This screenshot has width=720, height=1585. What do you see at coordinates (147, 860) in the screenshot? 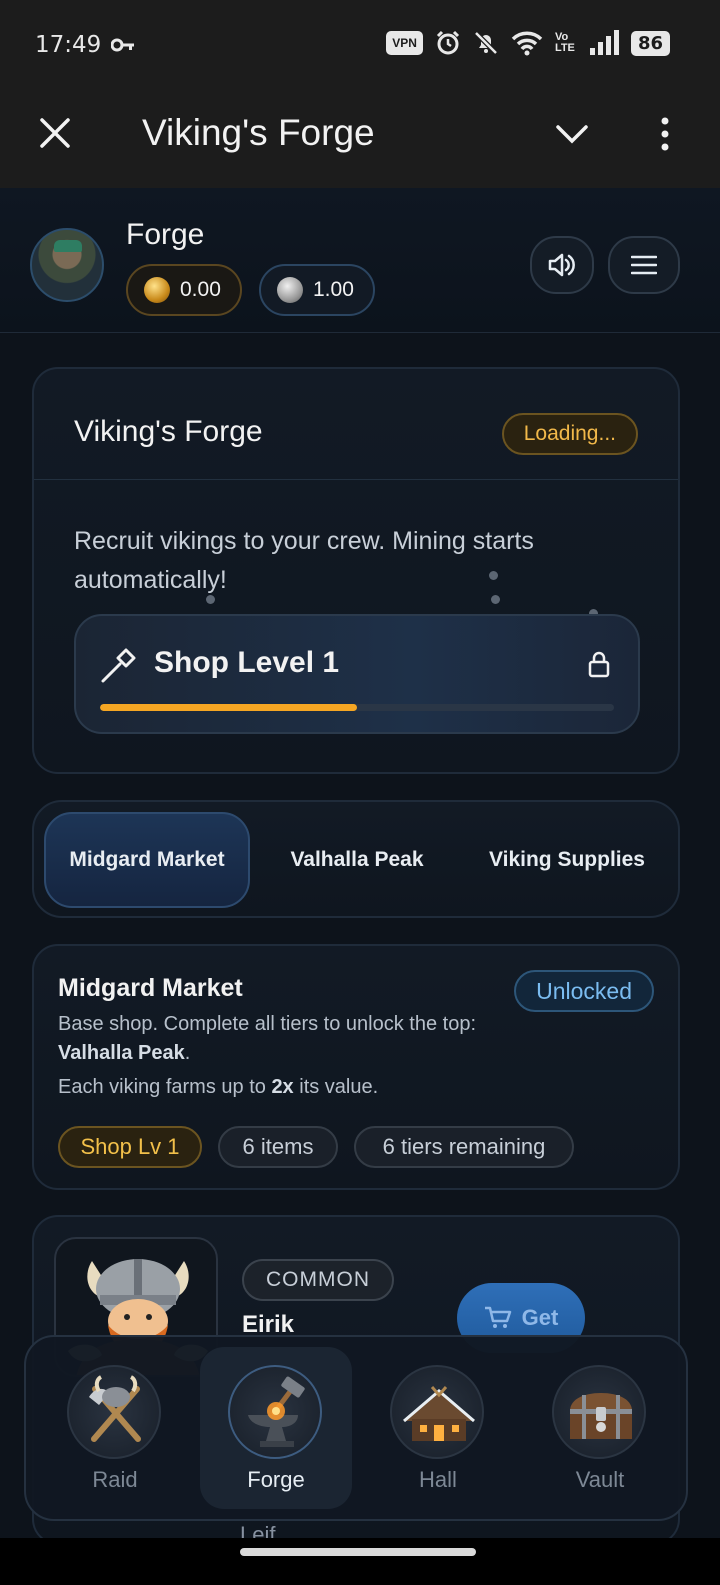
I see `tab-midgard-market: Midgard Market` at bounding box center [147, 860].